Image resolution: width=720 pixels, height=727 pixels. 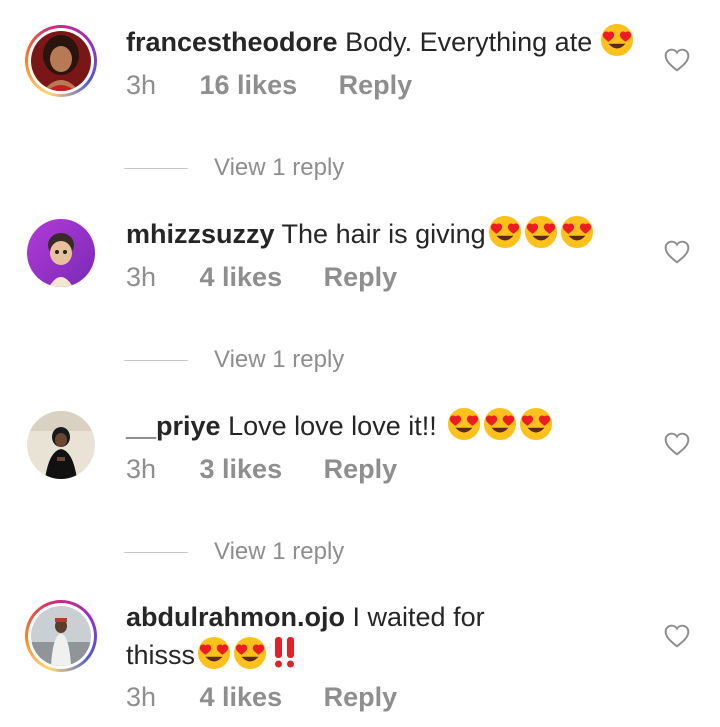 What do you see at coordinates (173, 426) in the screenshot?
I see `comment-username: __priye` at bounding box center [173, 426].